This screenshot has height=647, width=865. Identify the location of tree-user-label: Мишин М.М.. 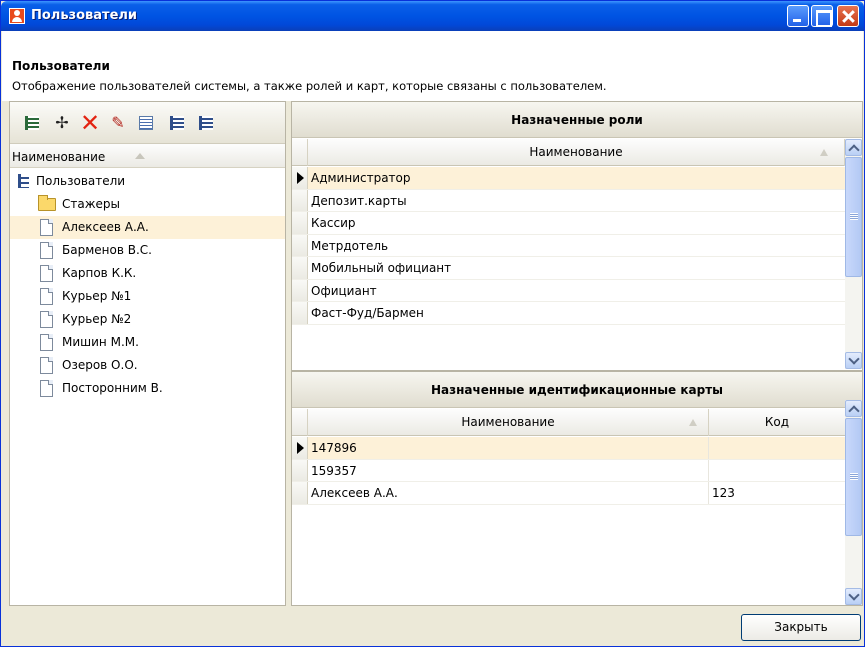
(100, 342).